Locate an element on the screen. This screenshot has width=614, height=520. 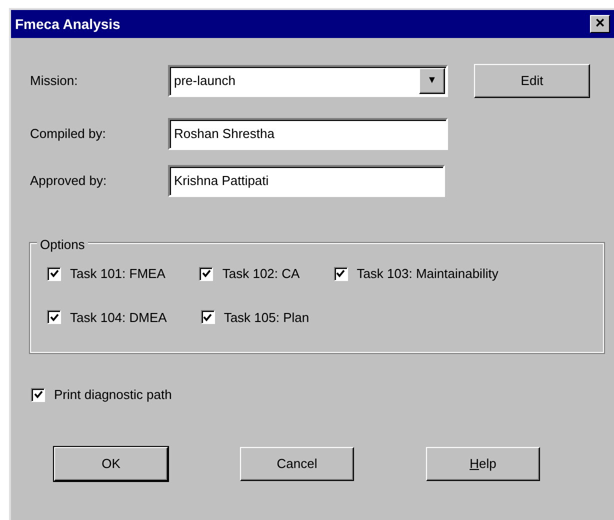
dialog-button: OK is located at coordinates (111, 463).